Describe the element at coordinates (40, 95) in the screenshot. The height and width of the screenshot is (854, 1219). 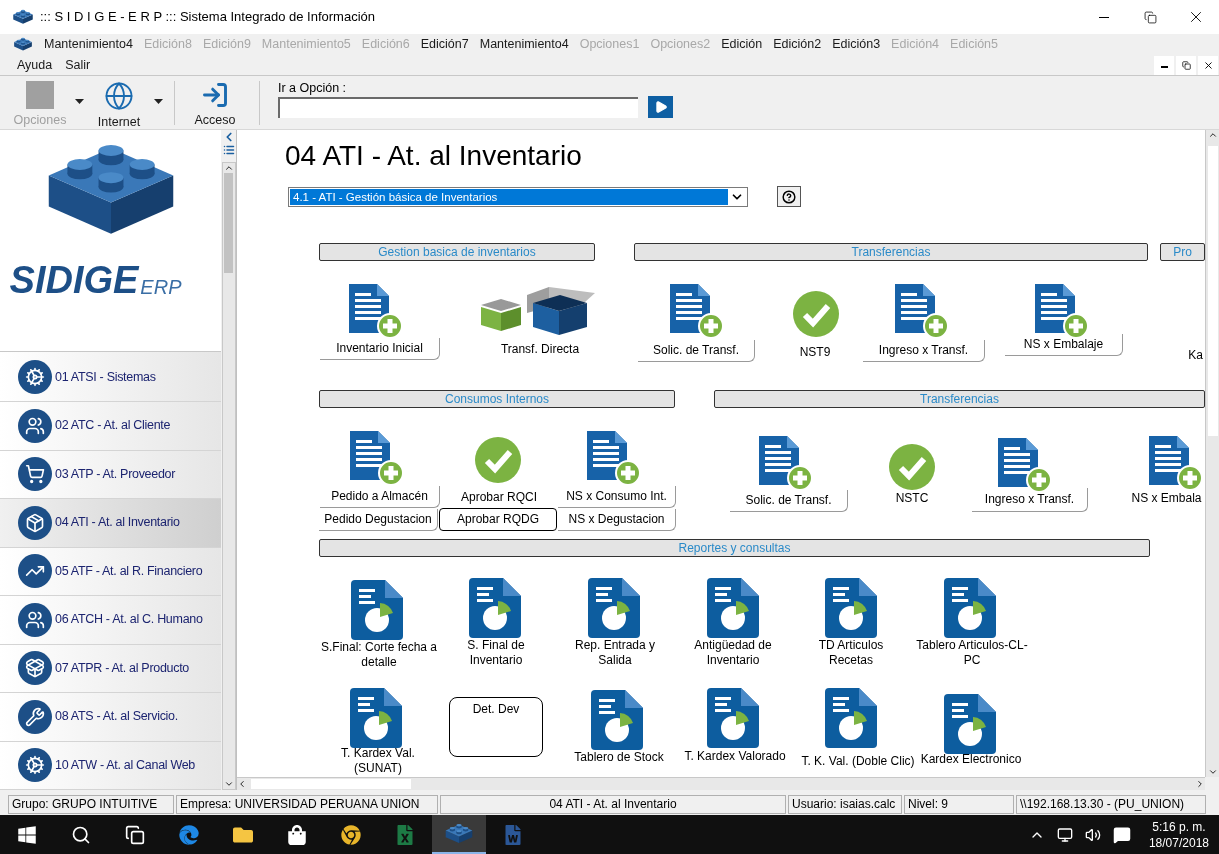
I see `blank-square-icon` at that location.